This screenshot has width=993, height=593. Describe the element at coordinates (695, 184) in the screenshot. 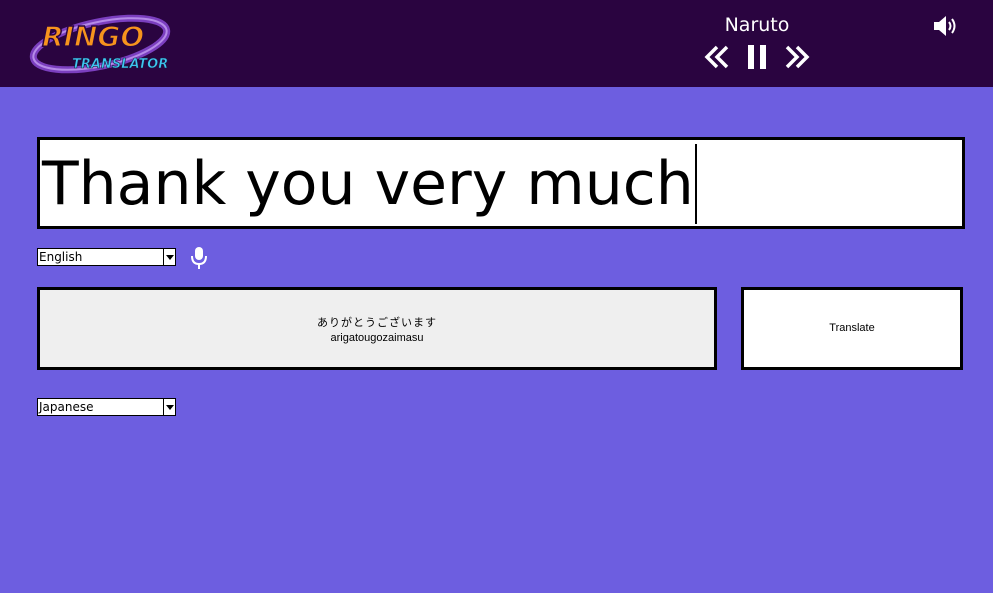

I see `text-caret` at that location.